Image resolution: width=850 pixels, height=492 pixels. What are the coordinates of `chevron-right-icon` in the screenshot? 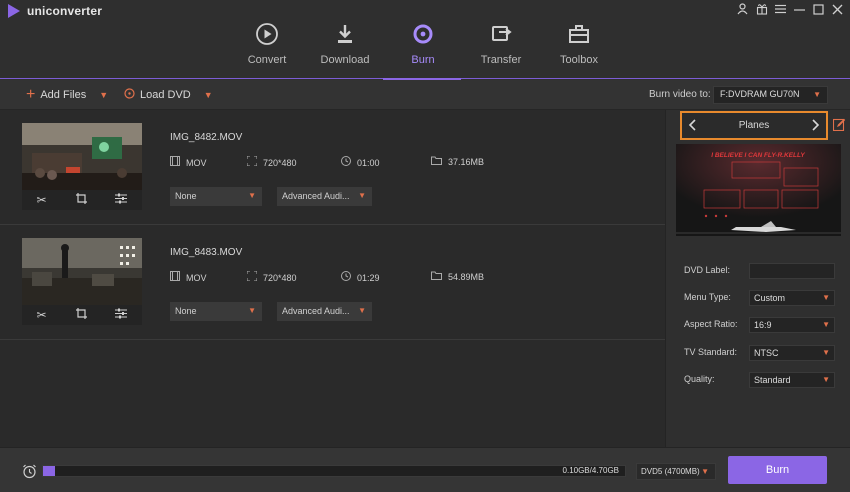 It's located at (816, 126).